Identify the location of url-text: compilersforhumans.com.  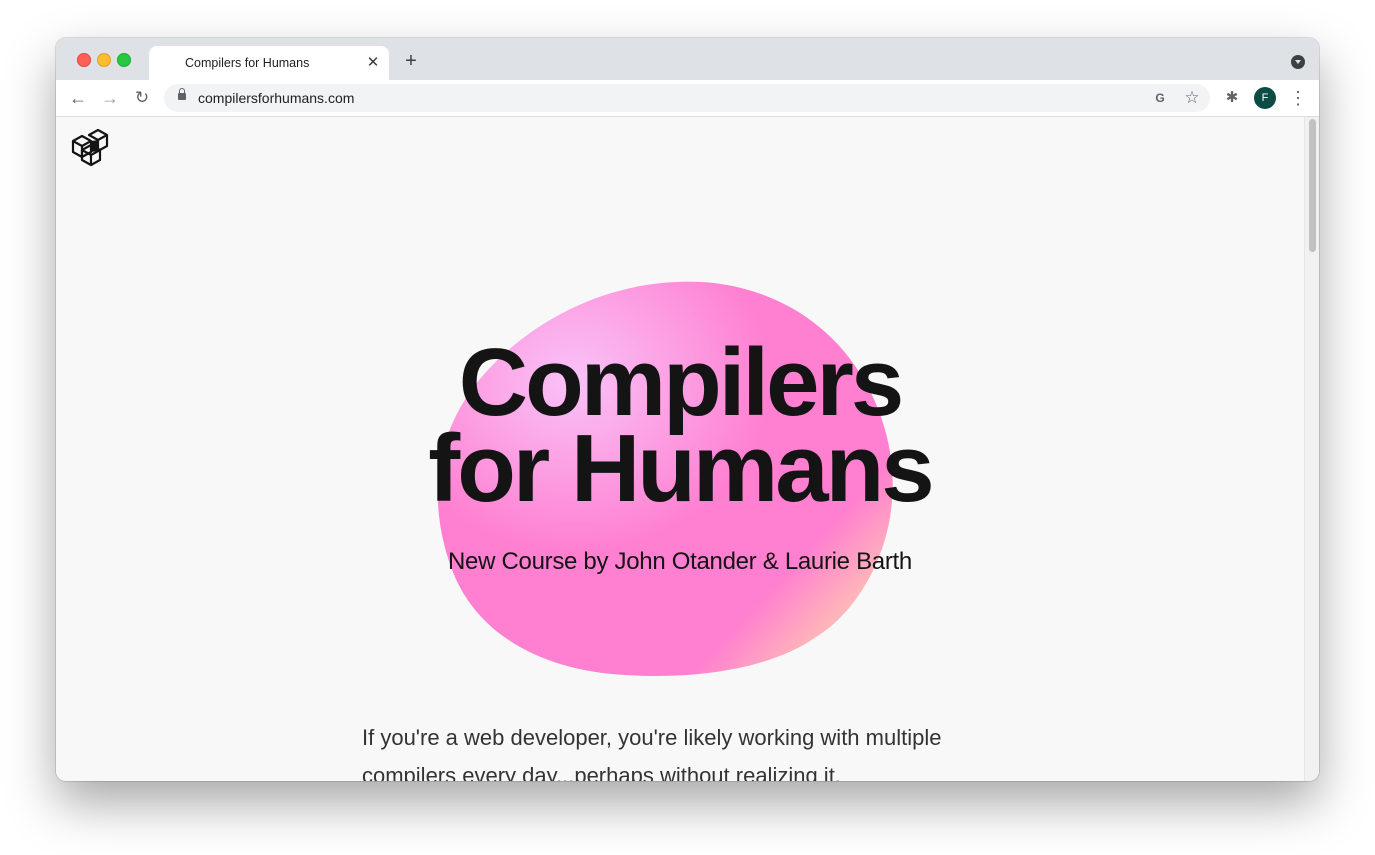
(276, 98).